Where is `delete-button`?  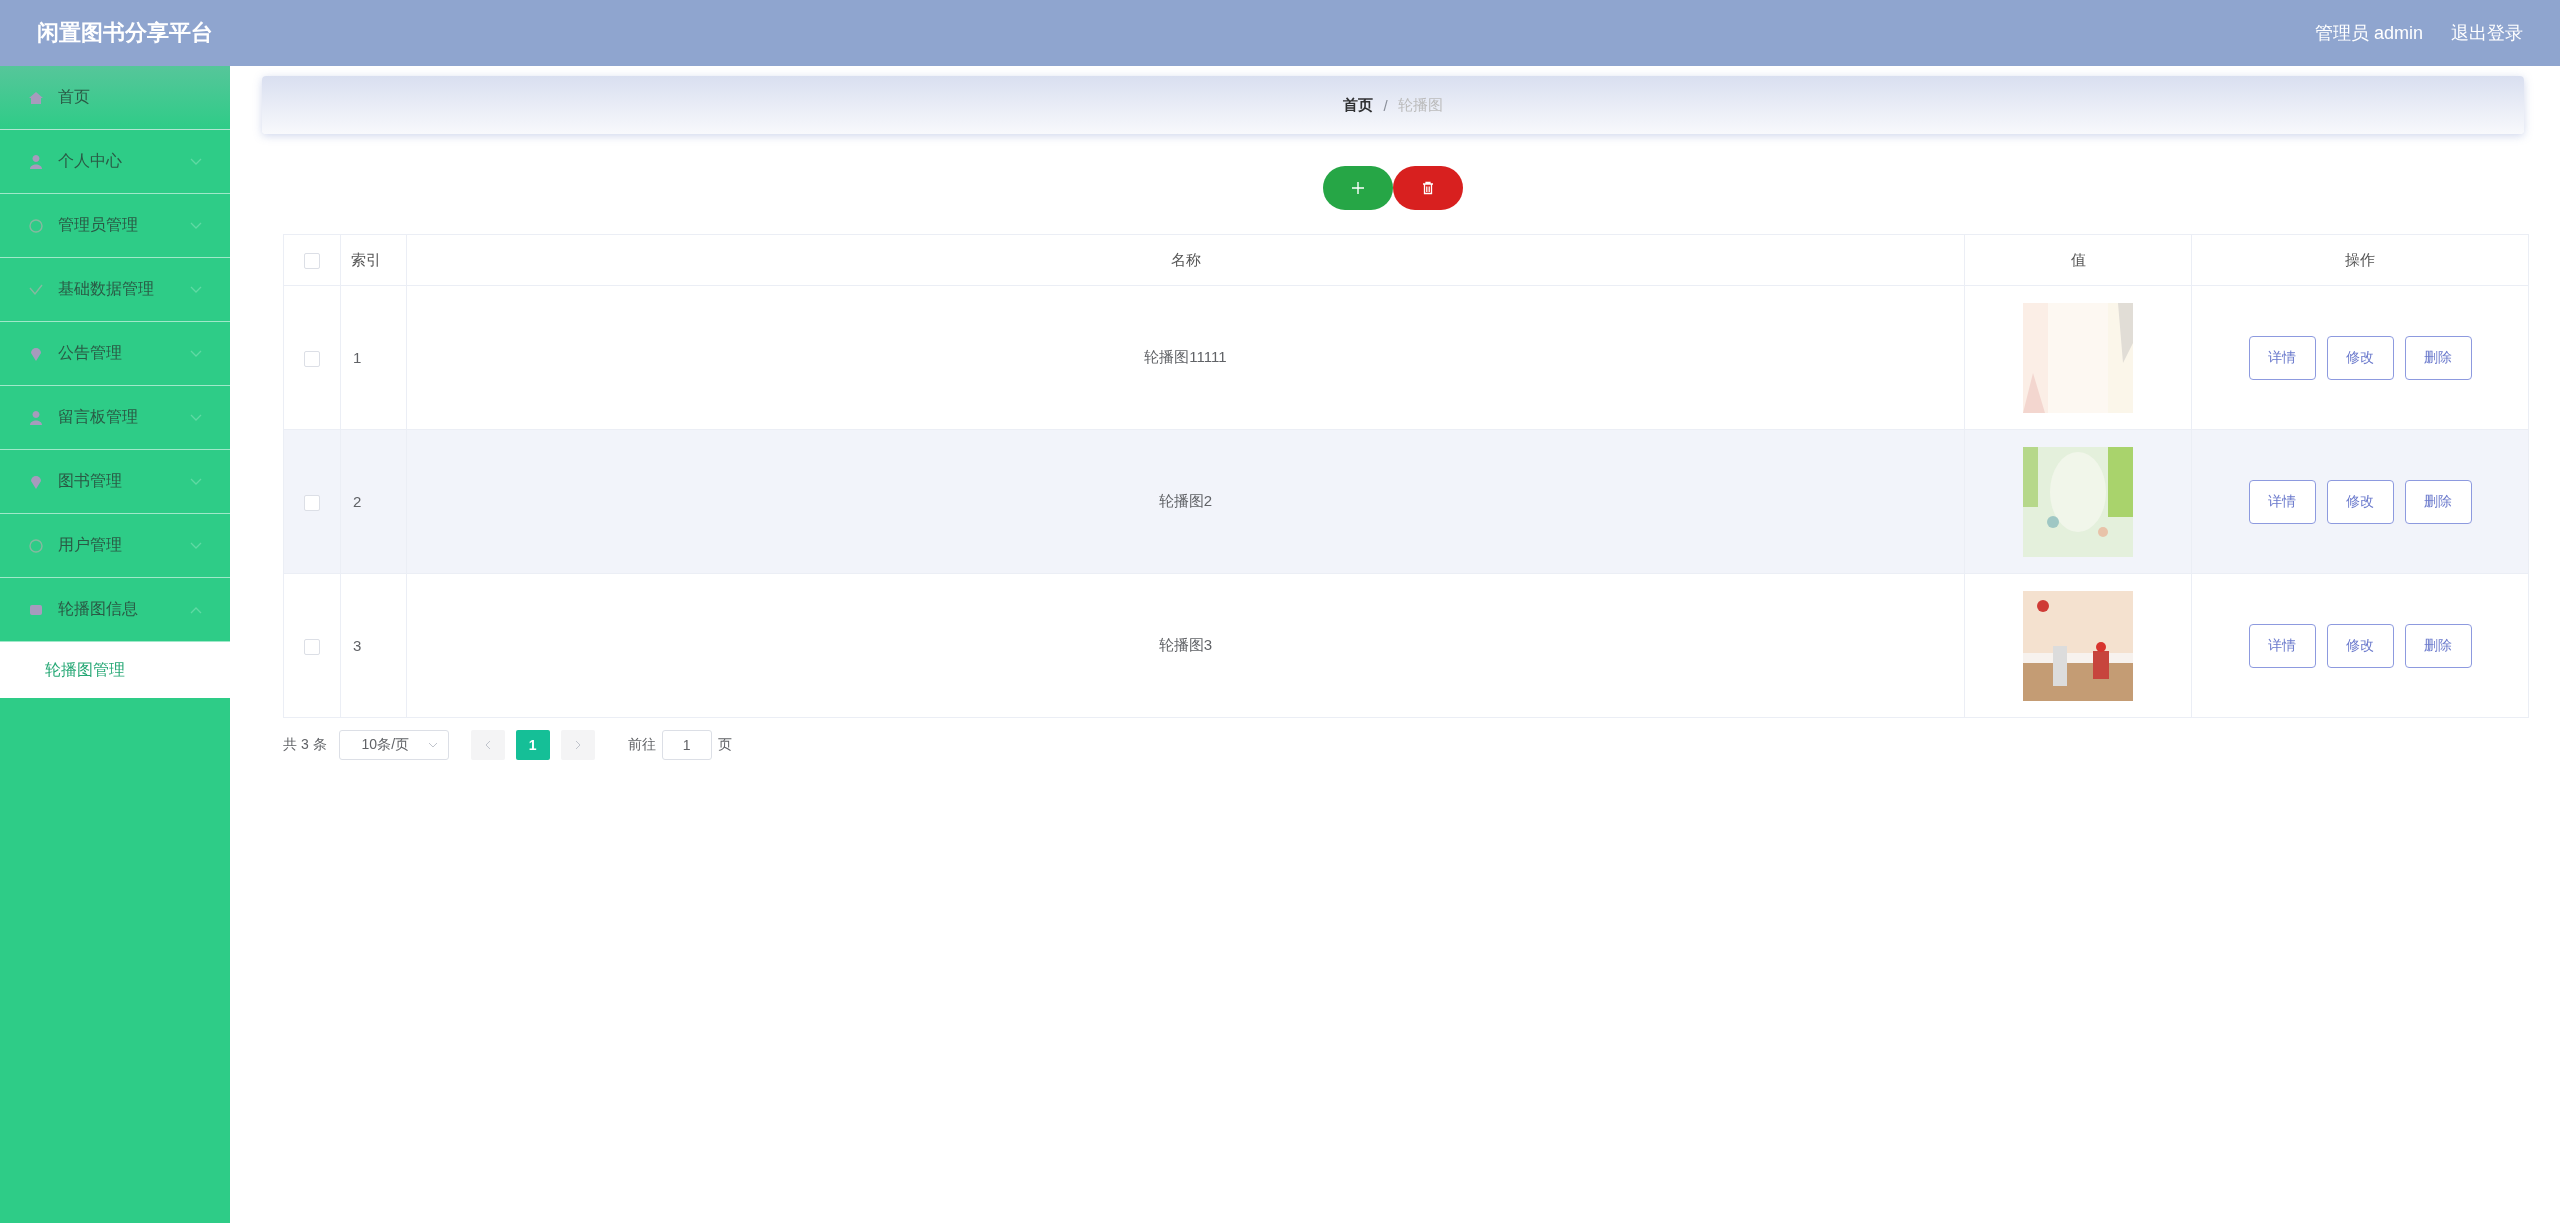
delete-button is located at coordinates (1428, 188).